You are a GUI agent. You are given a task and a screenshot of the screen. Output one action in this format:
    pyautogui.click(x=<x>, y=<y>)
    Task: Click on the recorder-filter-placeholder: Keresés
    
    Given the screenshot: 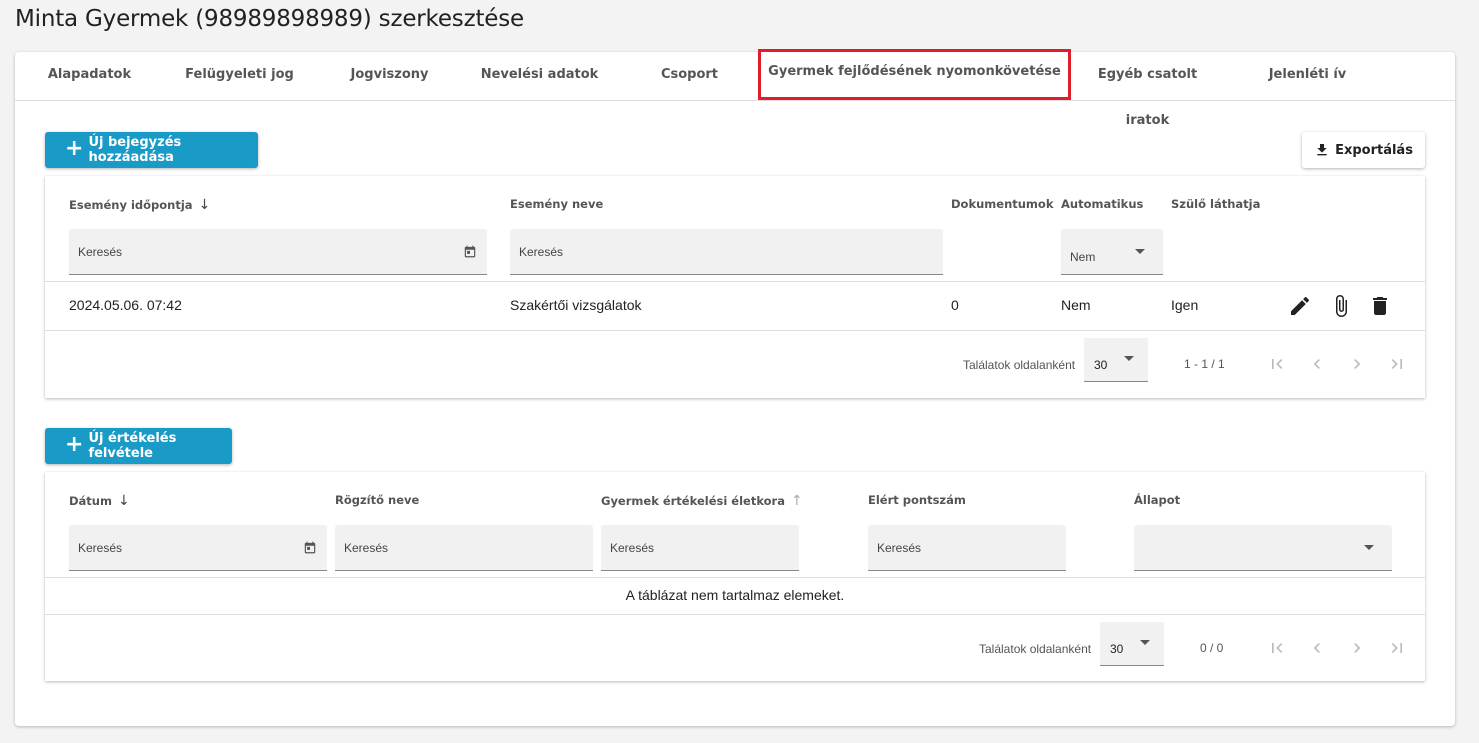 What is the action you would take?
    pyautogui.click(x=366, y=547)
    